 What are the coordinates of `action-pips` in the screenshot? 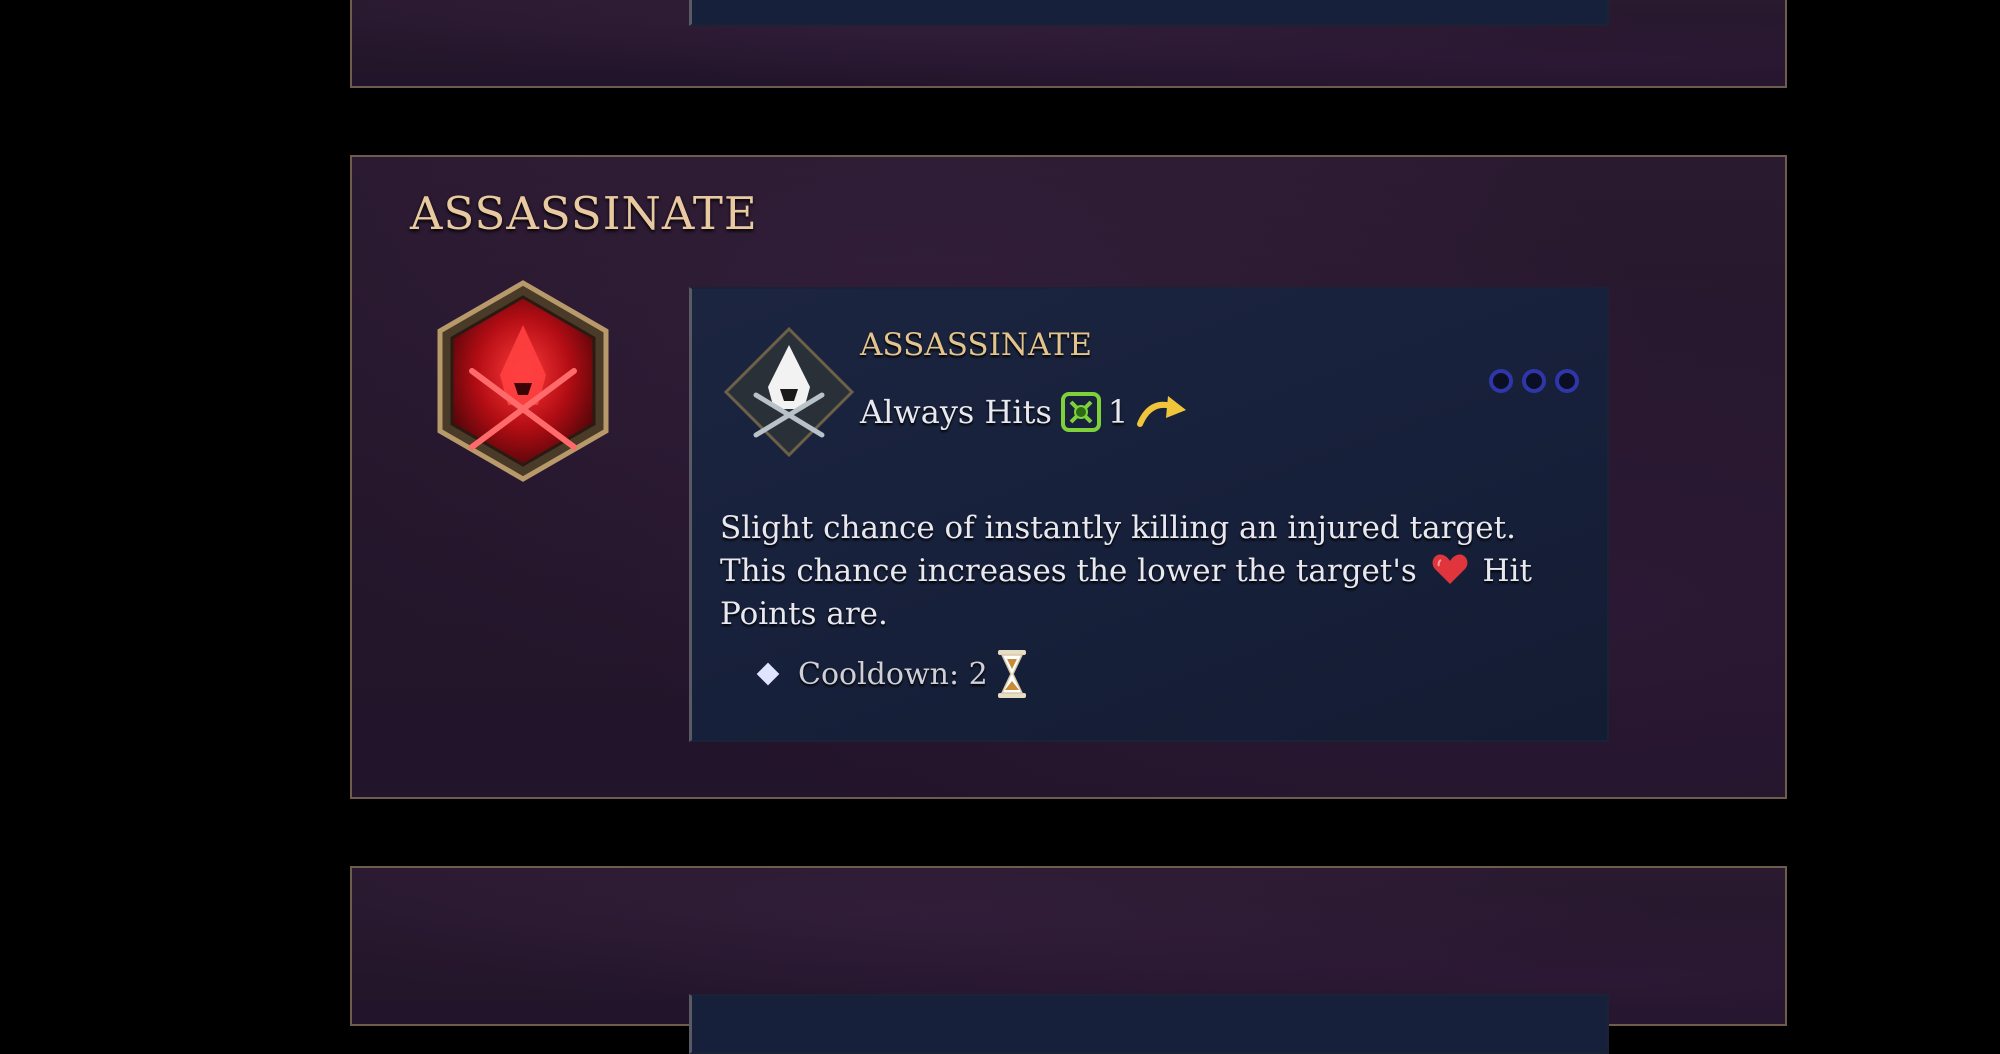 It's located at (1534, 381).